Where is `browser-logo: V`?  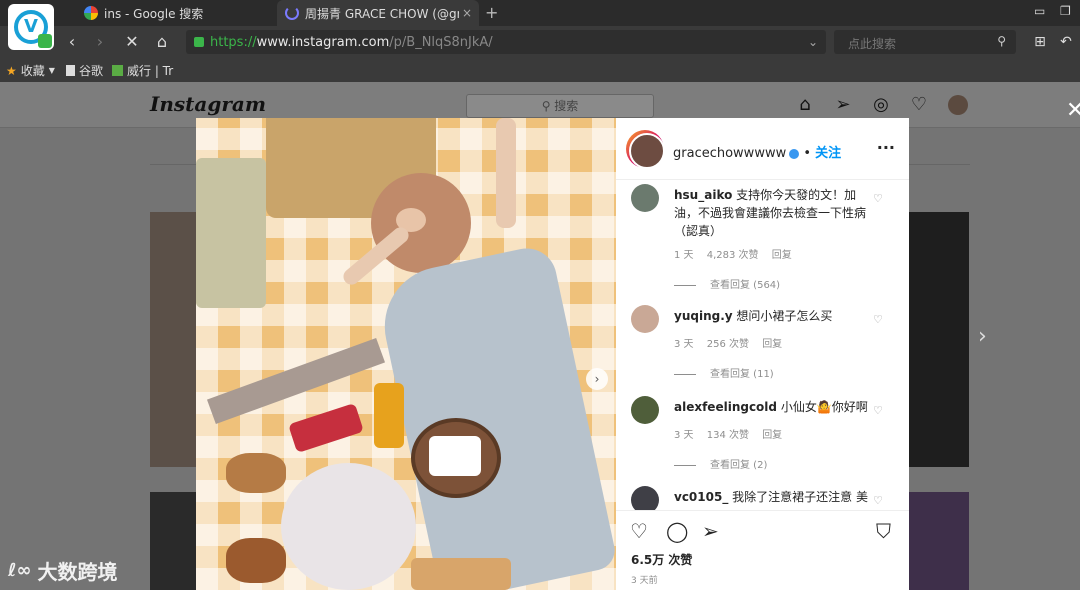
browser-logo: V is located at coordinates (31, 27).